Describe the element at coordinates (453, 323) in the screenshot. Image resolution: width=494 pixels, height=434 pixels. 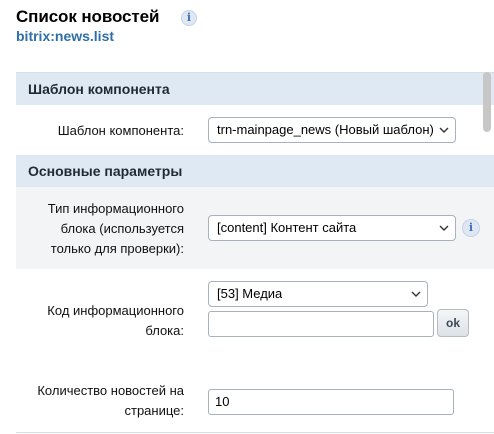
I see `ok-button: ok` at that location.